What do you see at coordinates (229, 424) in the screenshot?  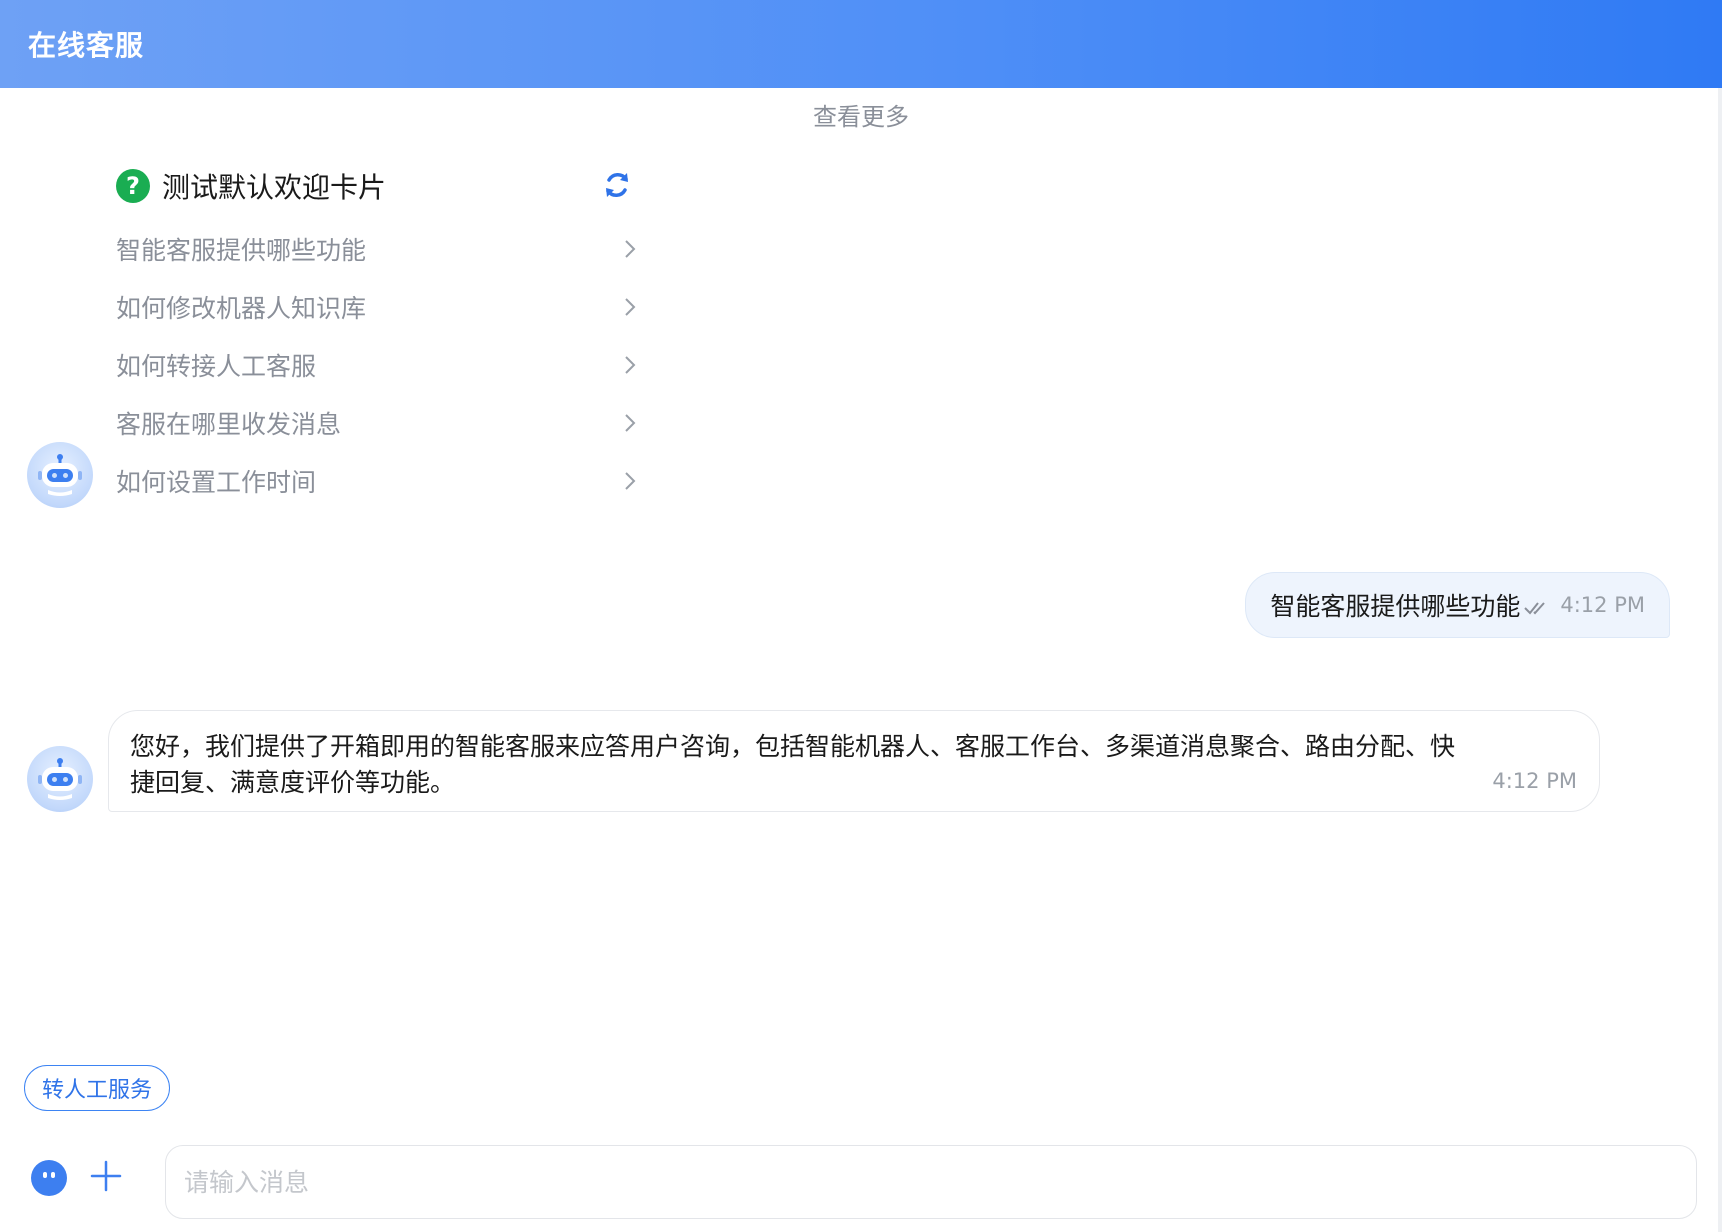 I see `faq-item-label: 客服在哪里收发消息` at bounding box center [229, 424].